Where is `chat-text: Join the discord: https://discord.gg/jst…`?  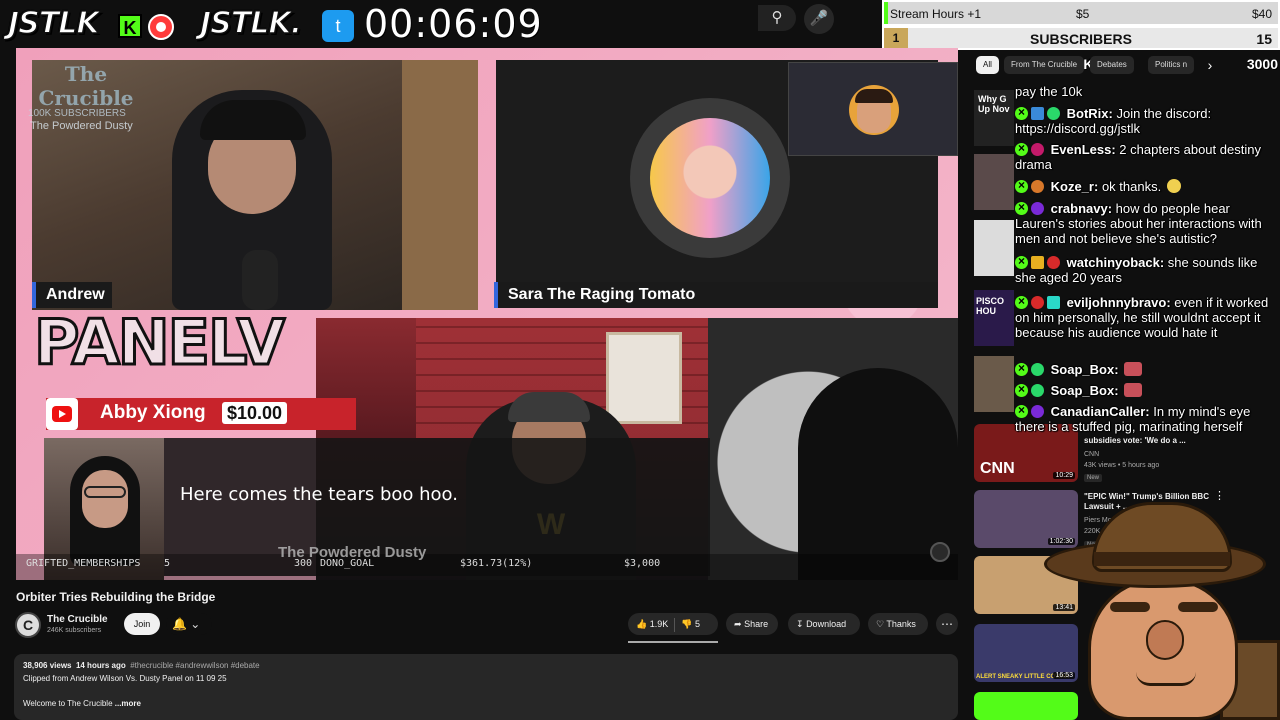
chat-text: Join the discord: https://discord.gg/jst… is located at coordinates (1113, 121).